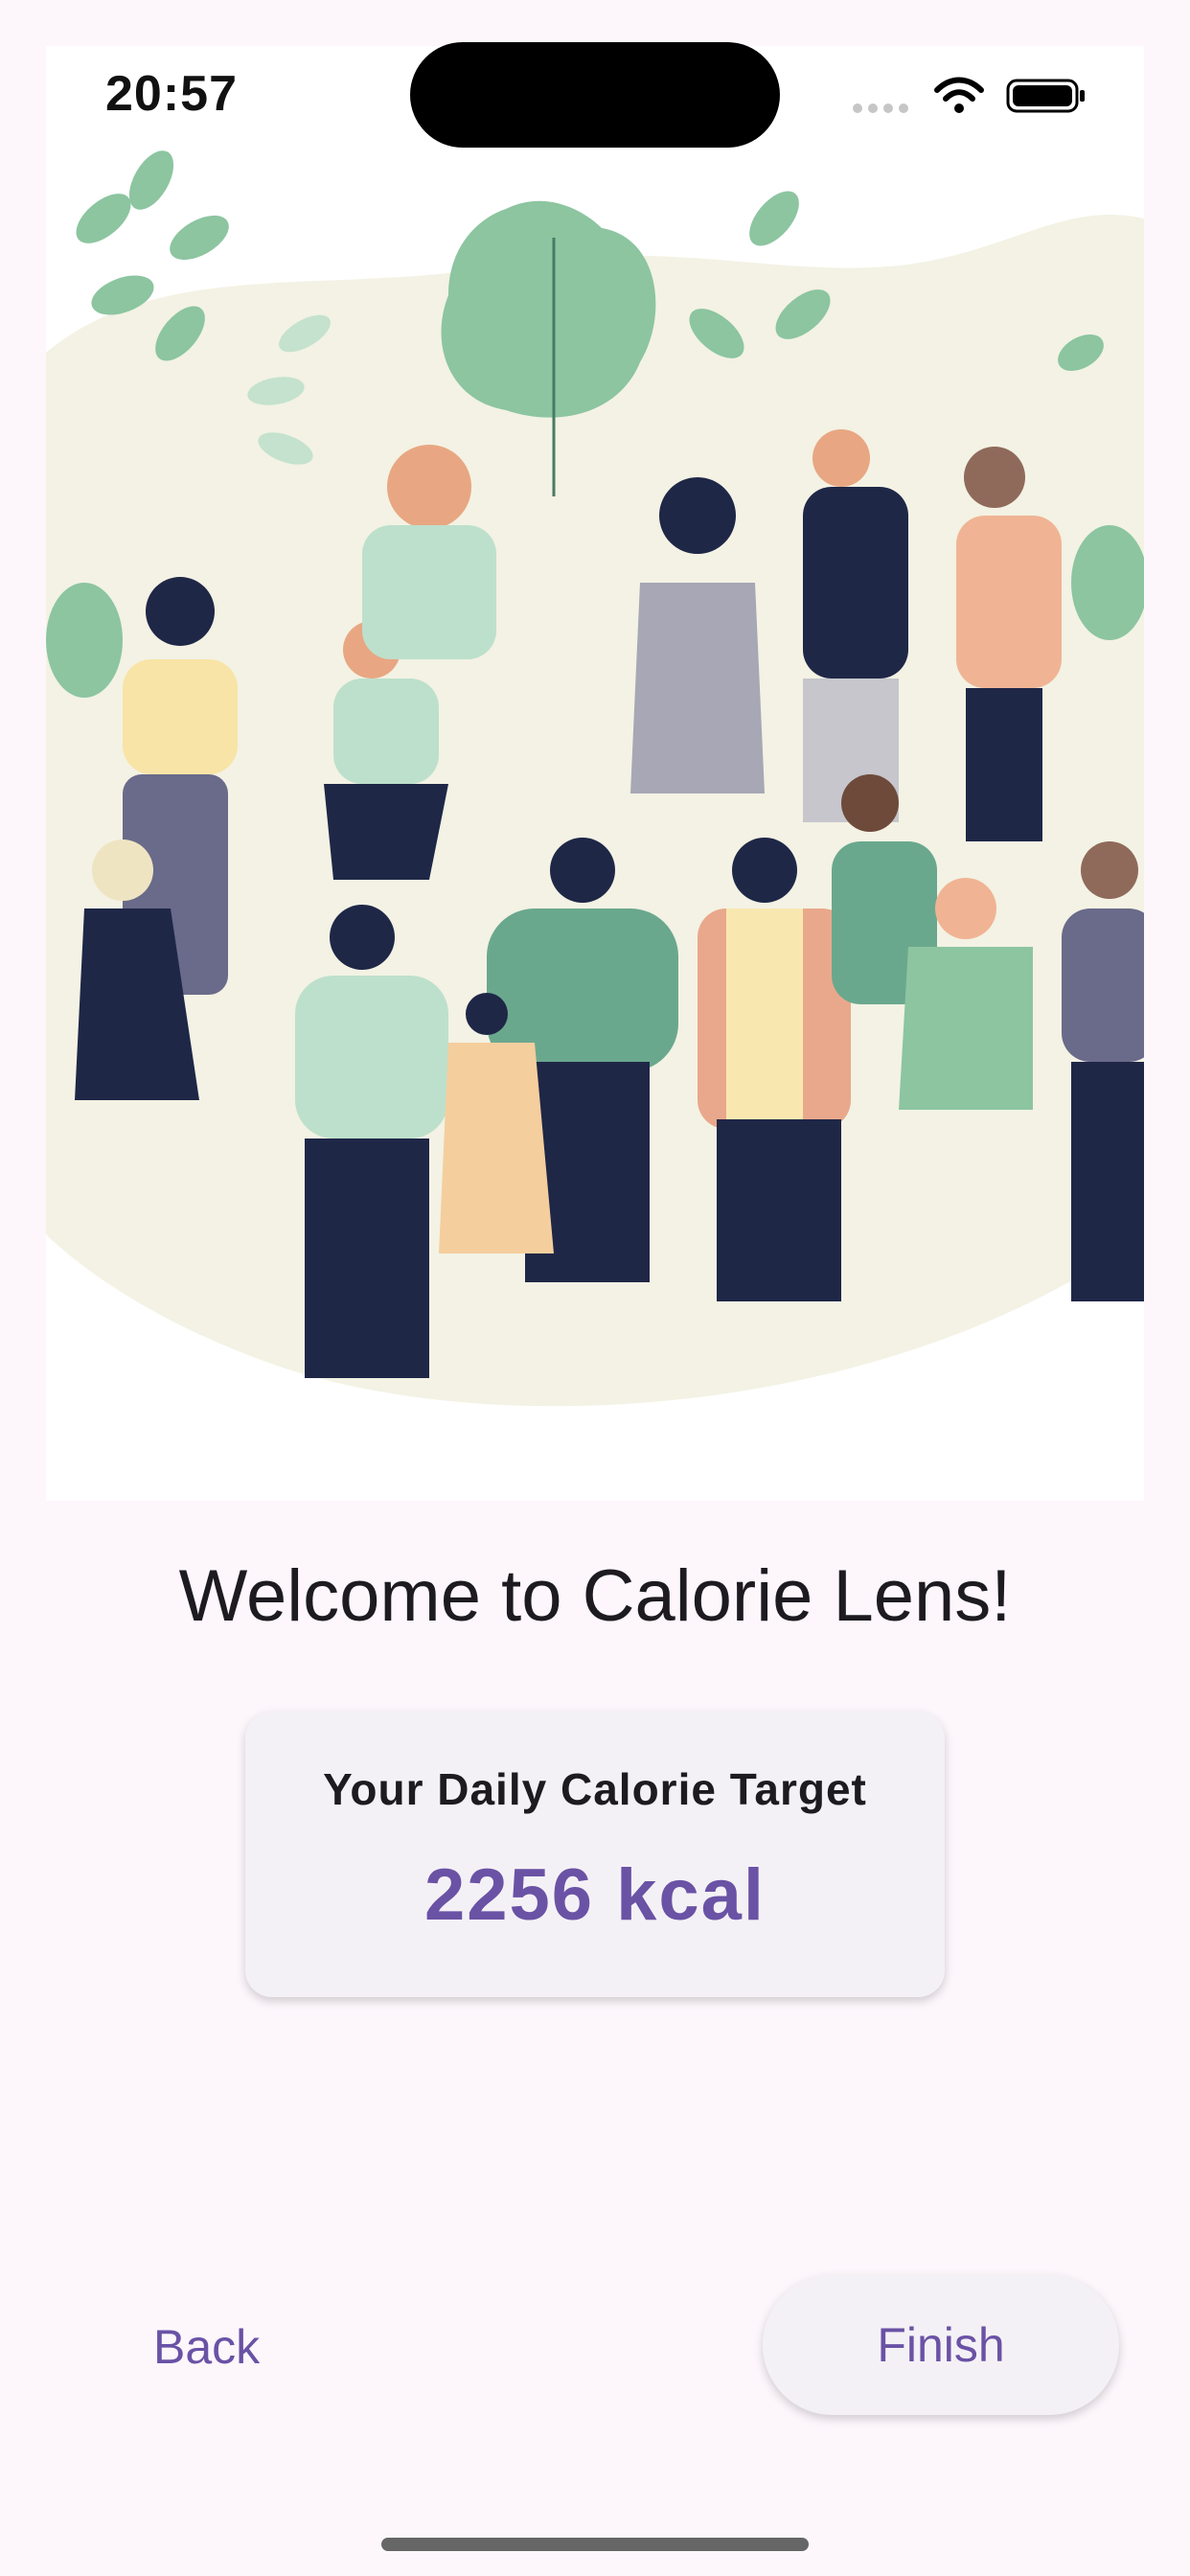  I want to click on calorie-target-card: Your Daily Calorie Target 2256 kcal, so click(595, 1855).